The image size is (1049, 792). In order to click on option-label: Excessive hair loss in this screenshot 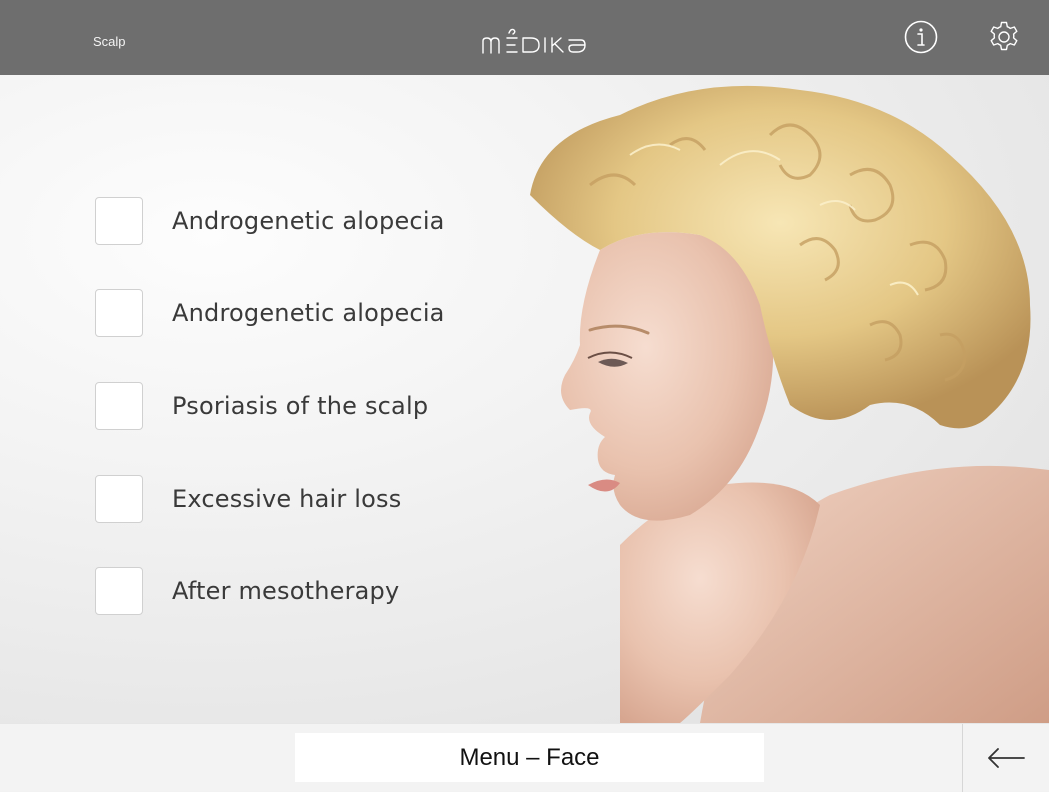, I will do `click(287, 499)`.